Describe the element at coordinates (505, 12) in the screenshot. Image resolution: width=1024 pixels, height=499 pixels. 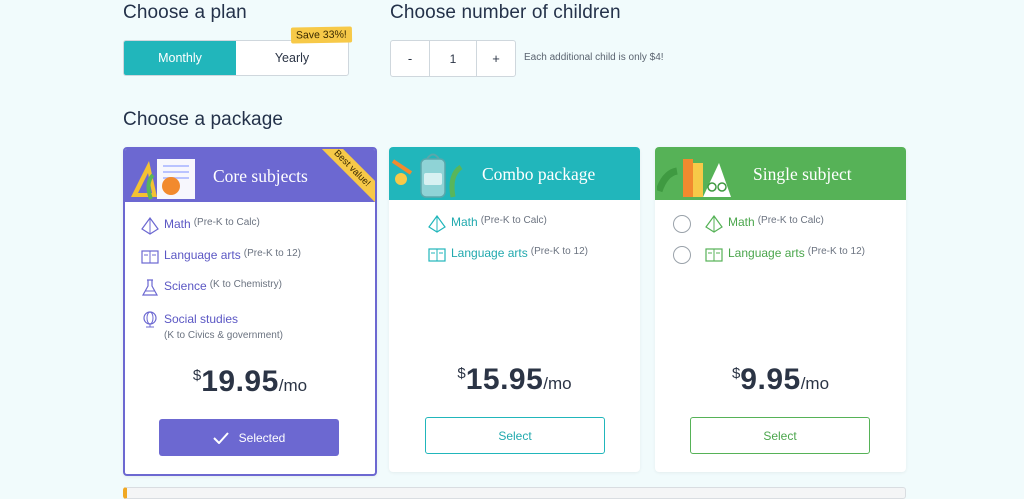
I see `choose-children-heading: Choose number of children` at that location.